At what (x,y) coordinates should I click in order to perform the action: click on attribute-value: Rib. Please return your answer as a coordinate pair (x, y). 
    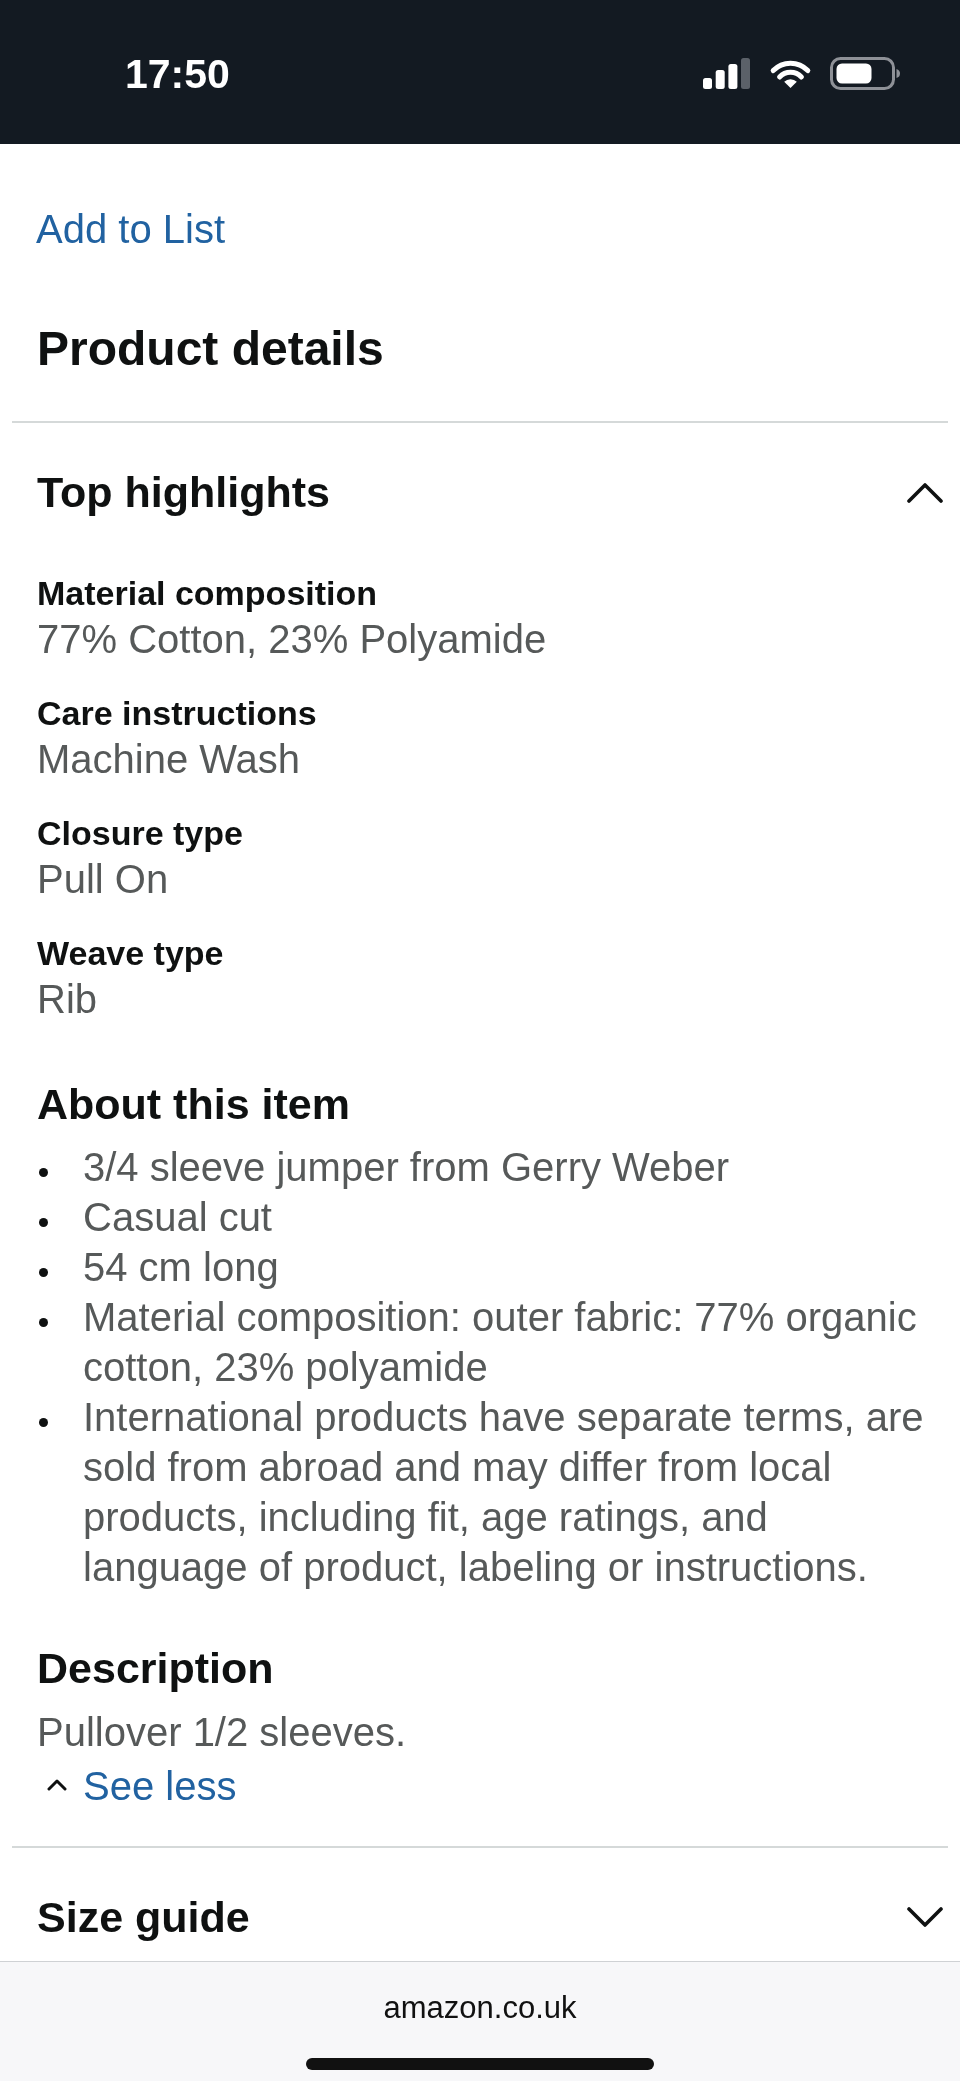
    Looking at the image, I should click on (67, 999).